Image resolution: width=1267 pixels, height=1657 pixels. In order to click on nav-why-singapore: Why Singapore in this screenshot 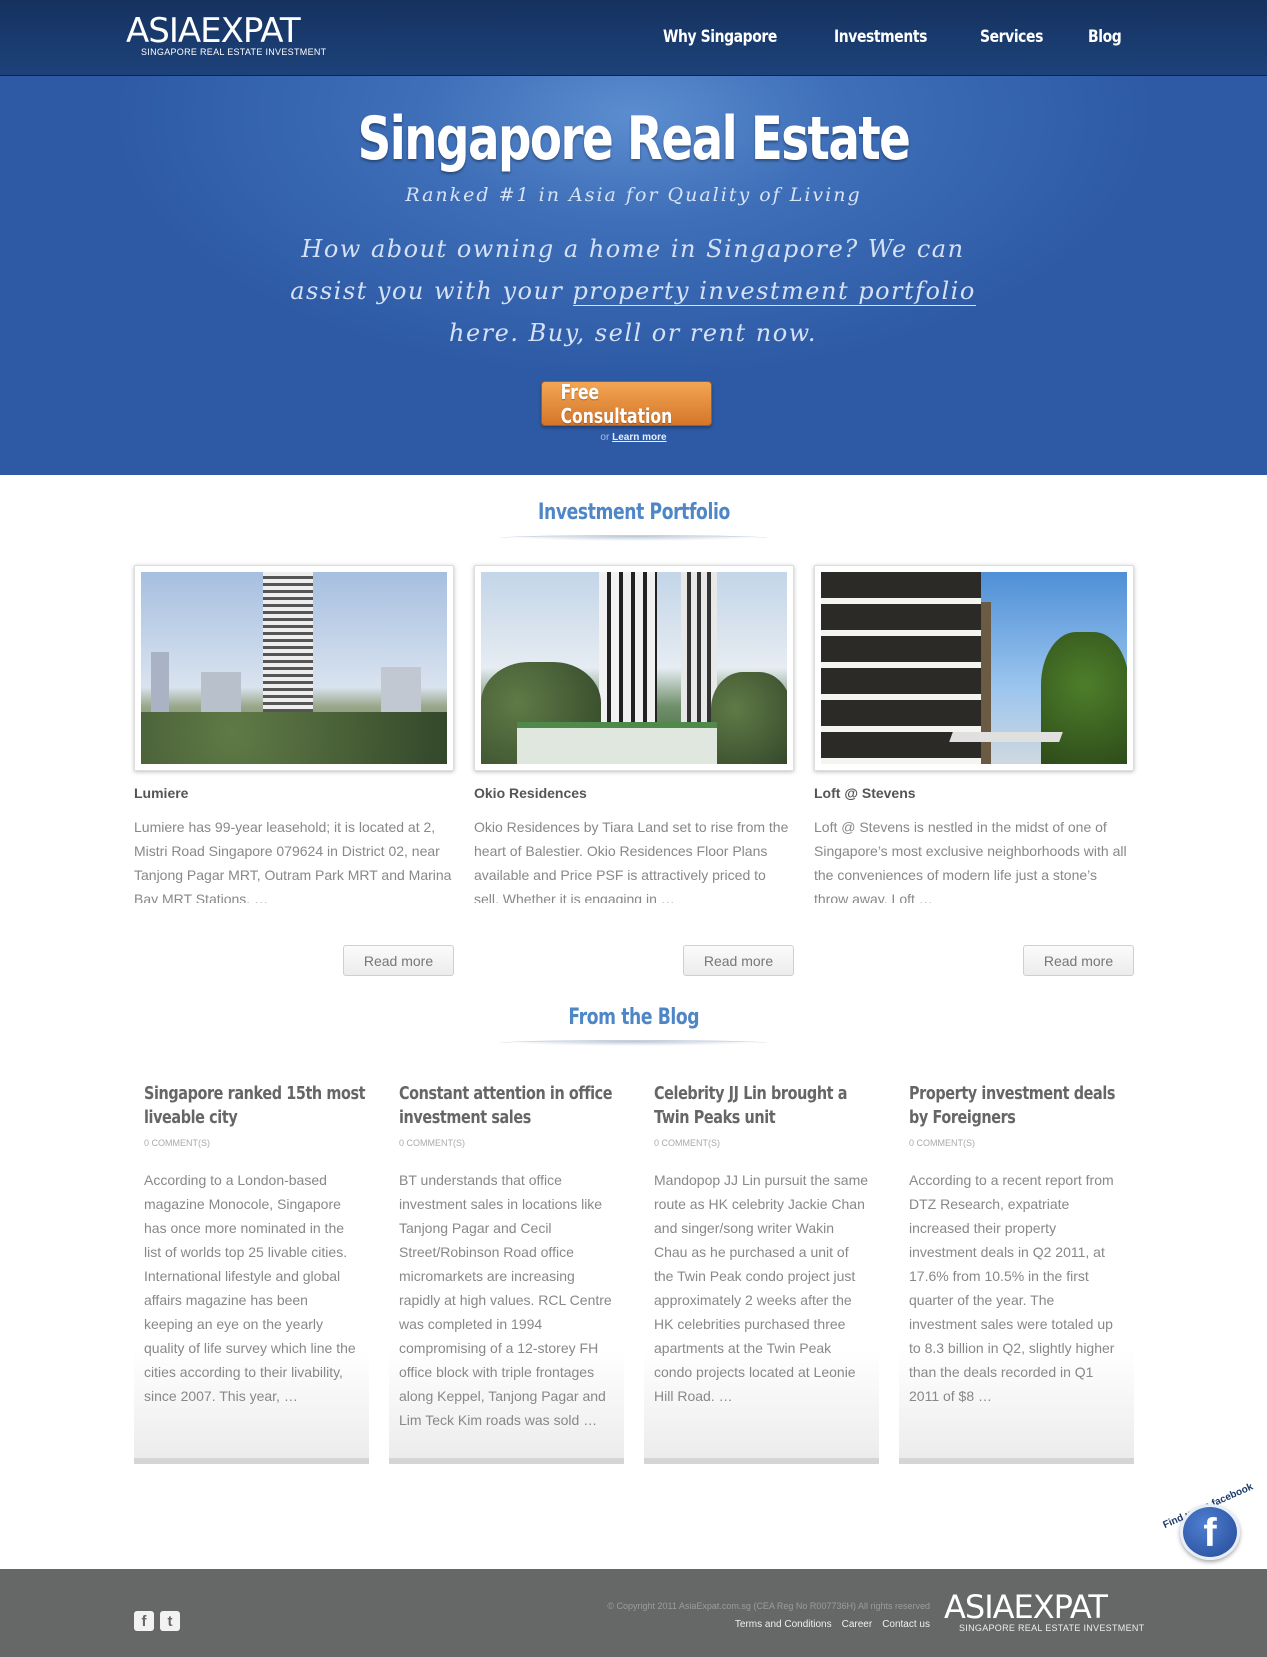, I will do `click(720, 37)`.